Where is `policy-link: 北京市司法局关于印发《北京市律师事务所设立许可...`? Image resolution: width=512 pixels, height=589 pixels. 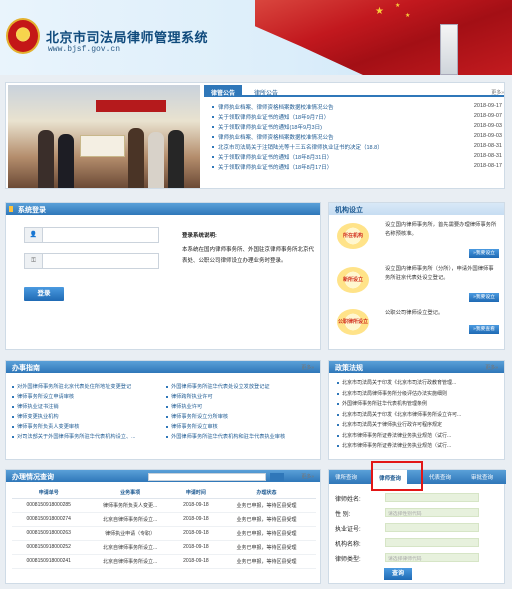
policy-link: 北京市司法局关于印发《北京市律师事务所设立许可... is located at coordinates (419, 416).